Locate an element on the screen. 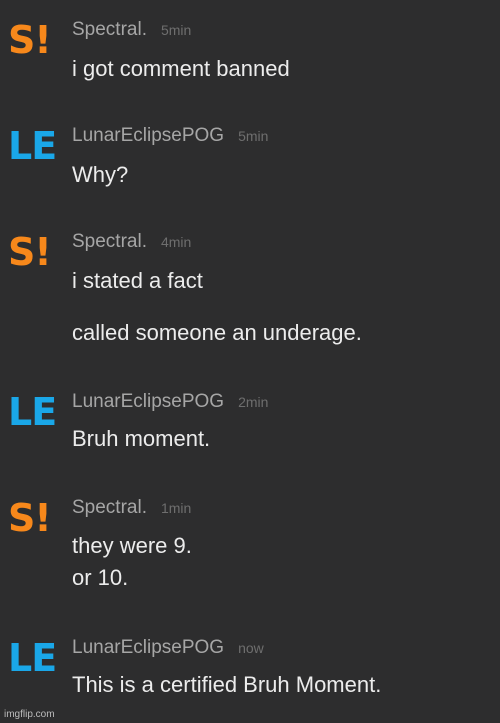  watermark: imgflip.com is located at coordinates (29, 714).